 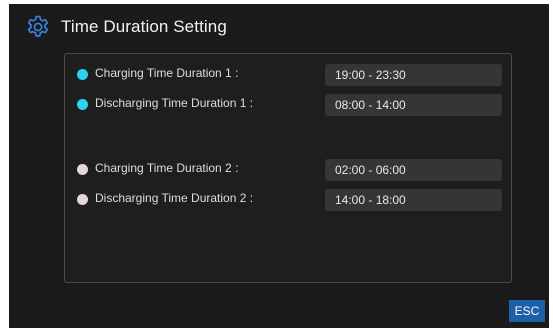 What do you see at coordinates (174, 103) in the screenshot?
I see `duration-label: Discharging Time Duration 1 :` at bounding box center [174, 103].